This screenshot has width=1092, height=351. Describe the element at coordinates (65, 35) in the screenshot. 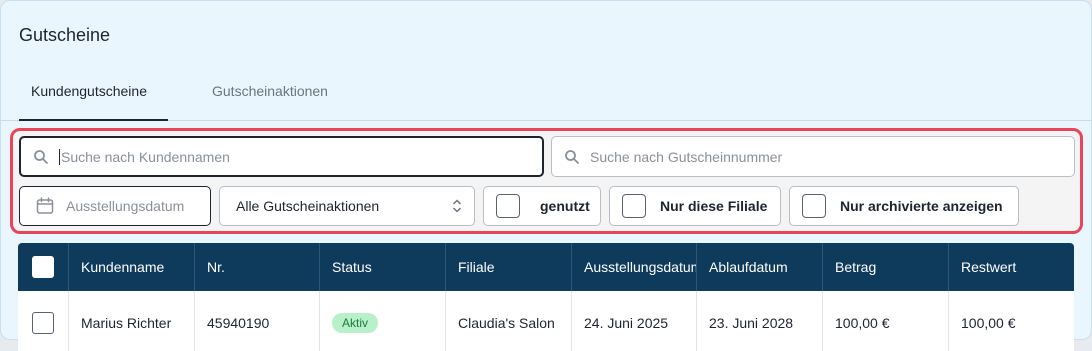

I see `page-title: Gutscheine` at that location.